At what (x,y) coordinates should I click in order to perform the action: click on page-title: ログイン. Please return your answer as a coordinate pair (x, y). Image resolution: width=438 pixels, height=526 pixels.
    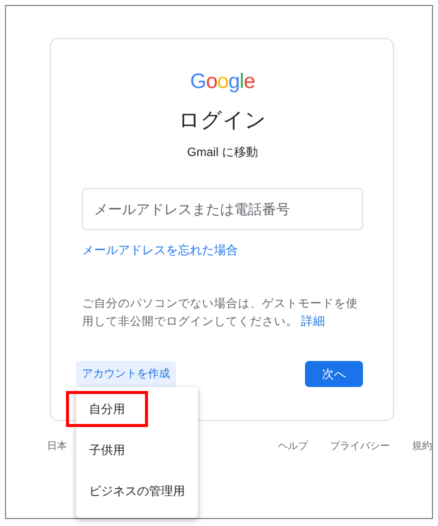
    Looking at the image, I should click on (222, 121).